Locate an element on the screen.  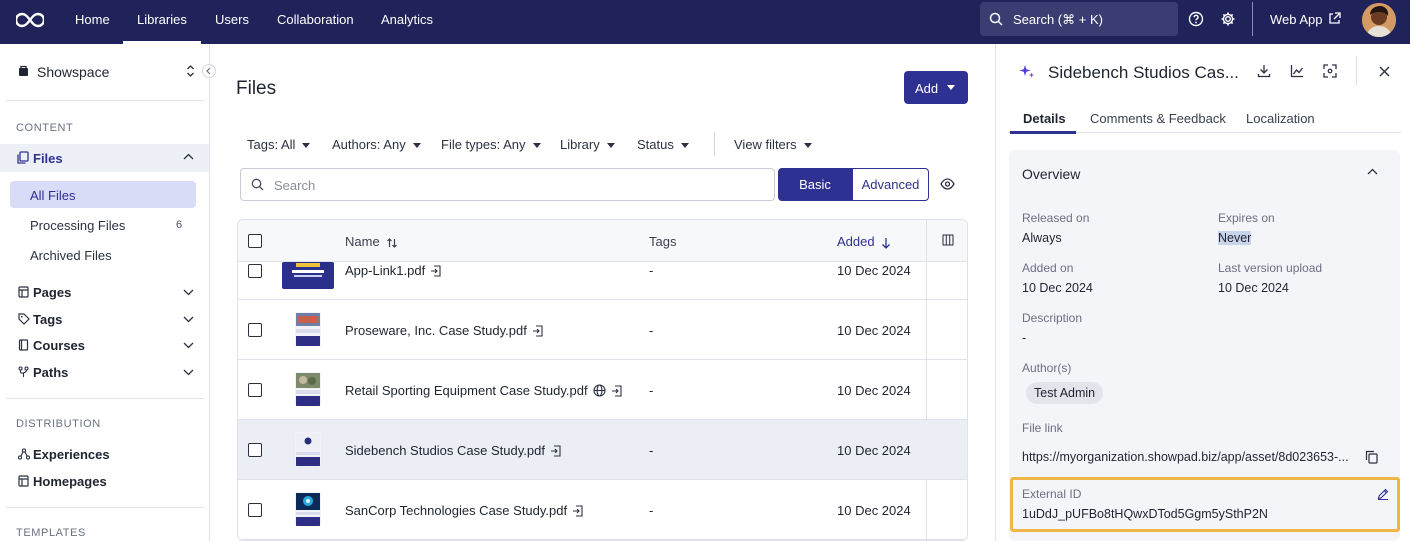
close-icon is located at coordinates (1384, 71).